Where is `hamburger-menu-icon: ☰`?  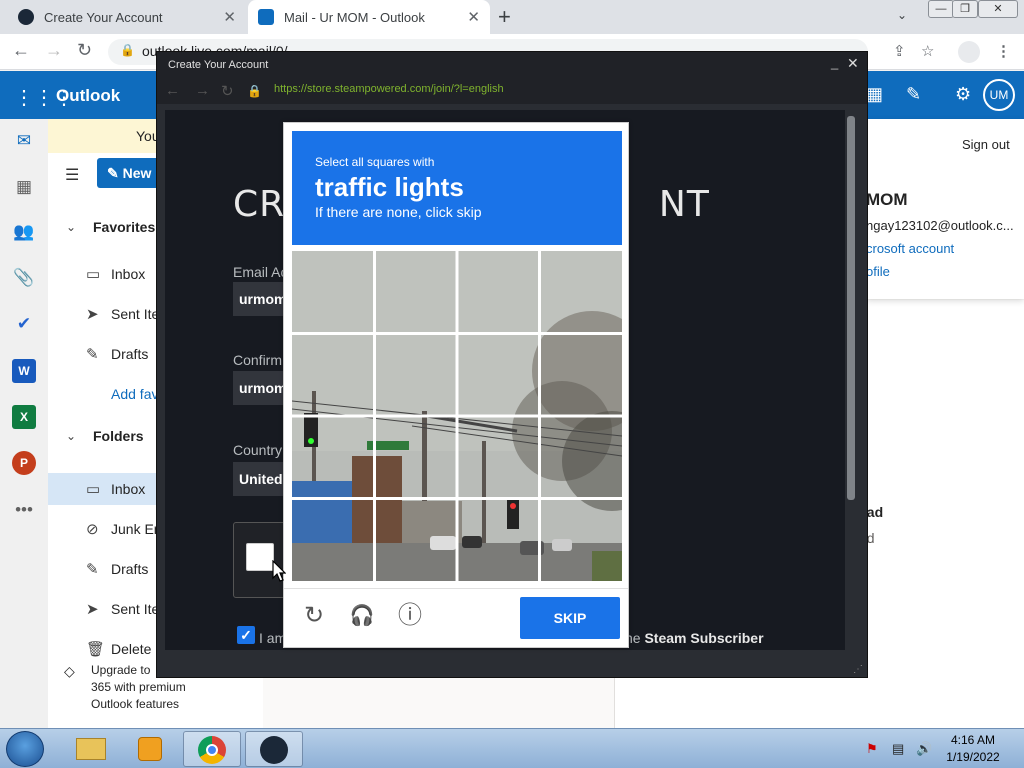
hamburger-menu-icon: ☰ is located at coordinates (72, 175).